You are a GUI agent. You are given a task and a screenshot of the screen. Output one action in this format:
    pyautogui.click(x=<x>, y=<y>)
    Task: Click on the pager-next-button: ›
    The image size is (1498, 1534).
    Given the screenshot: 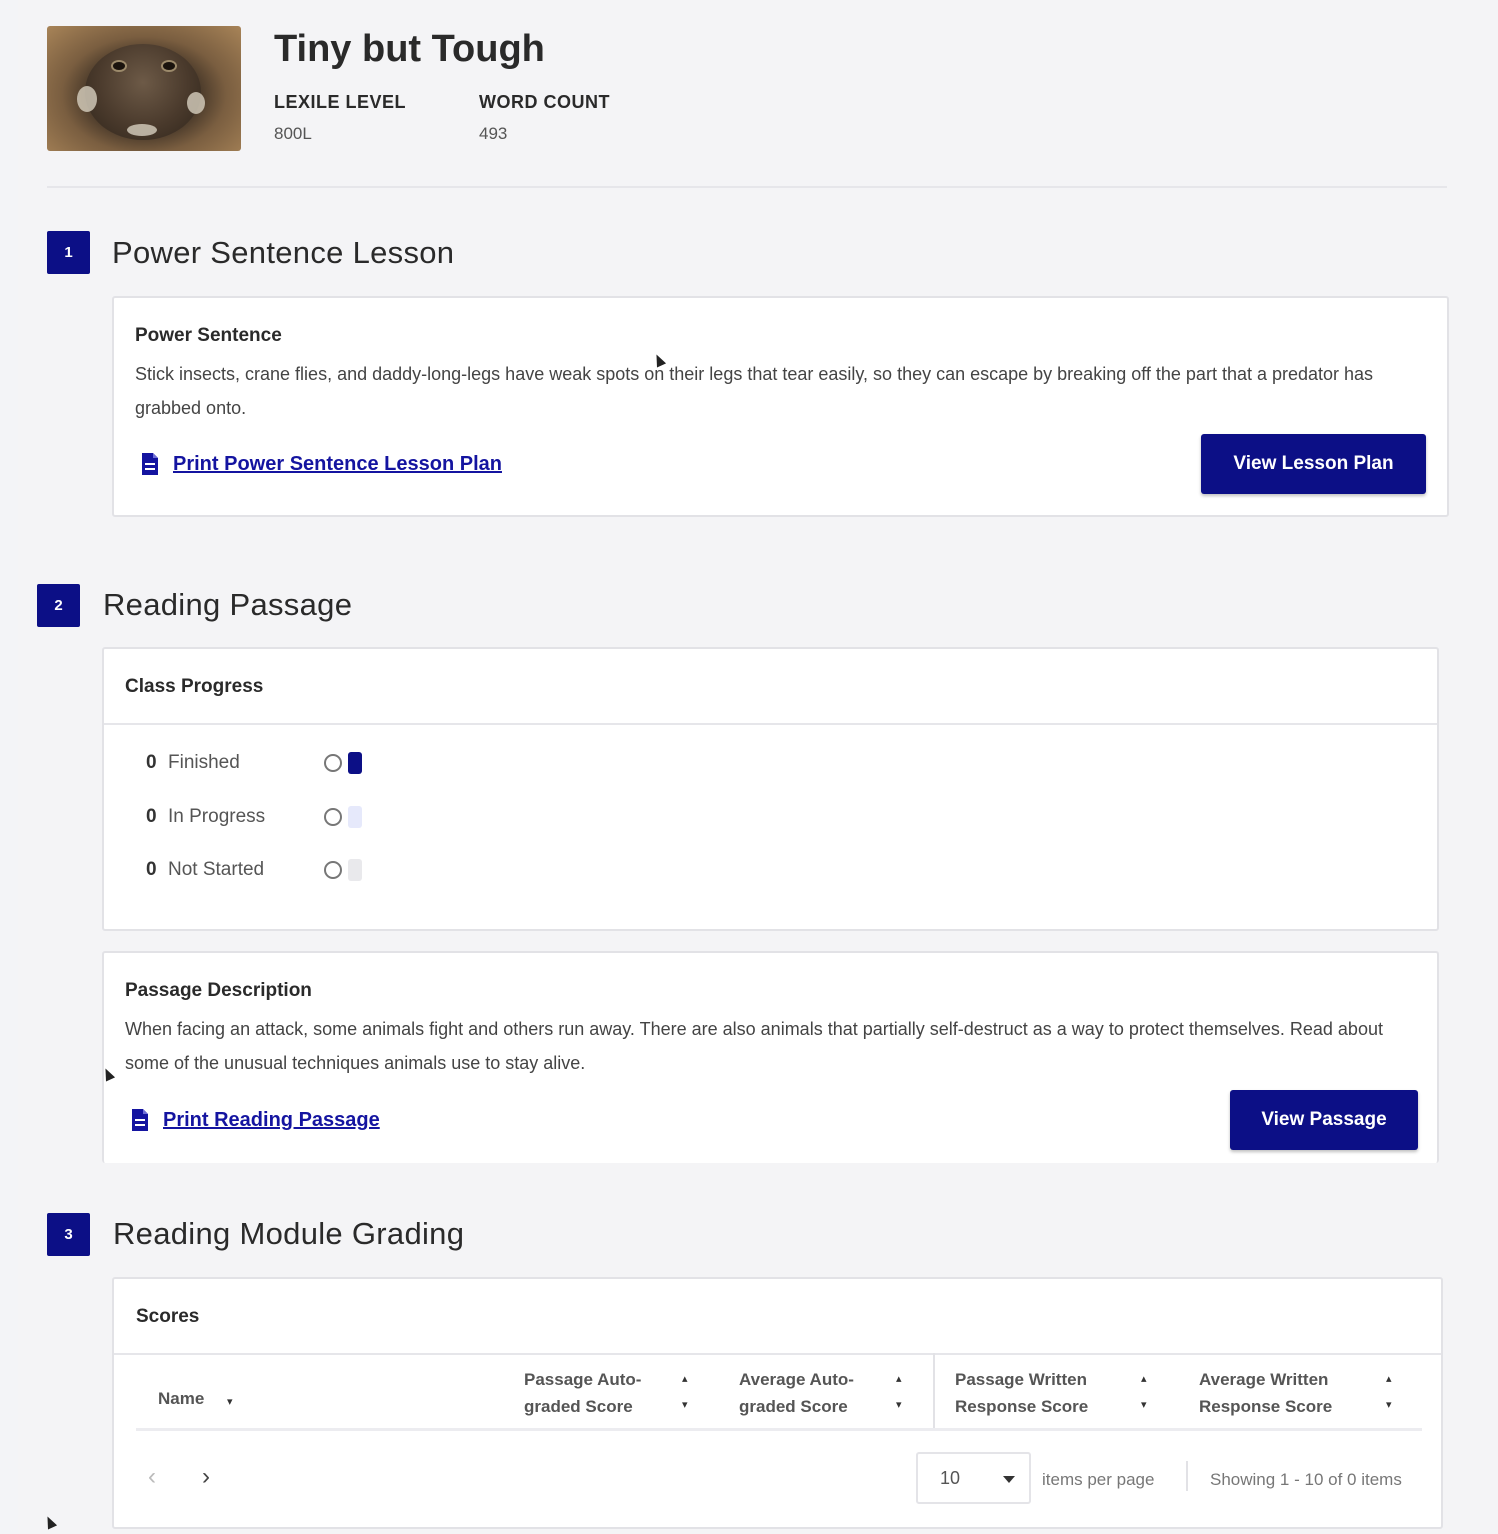 What is the action you would take?
    pyautogui.click(x=206, y=1477)
    